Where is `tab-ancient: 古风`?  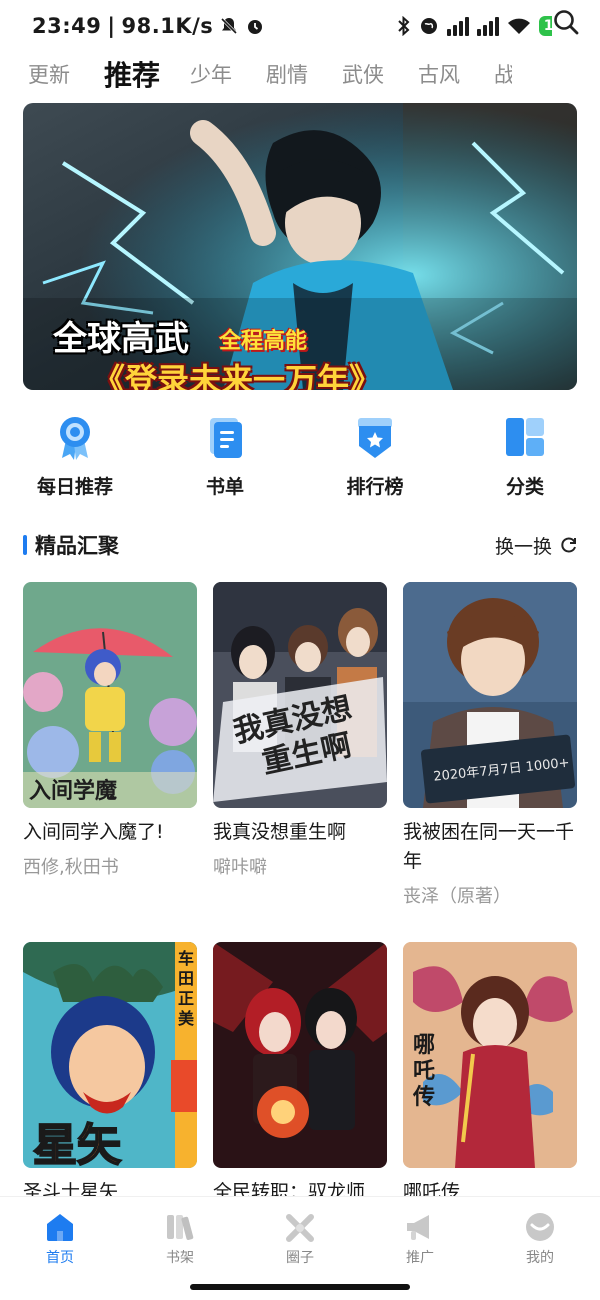 tab-ancient: 古风 is located at coordinates (439, 74).